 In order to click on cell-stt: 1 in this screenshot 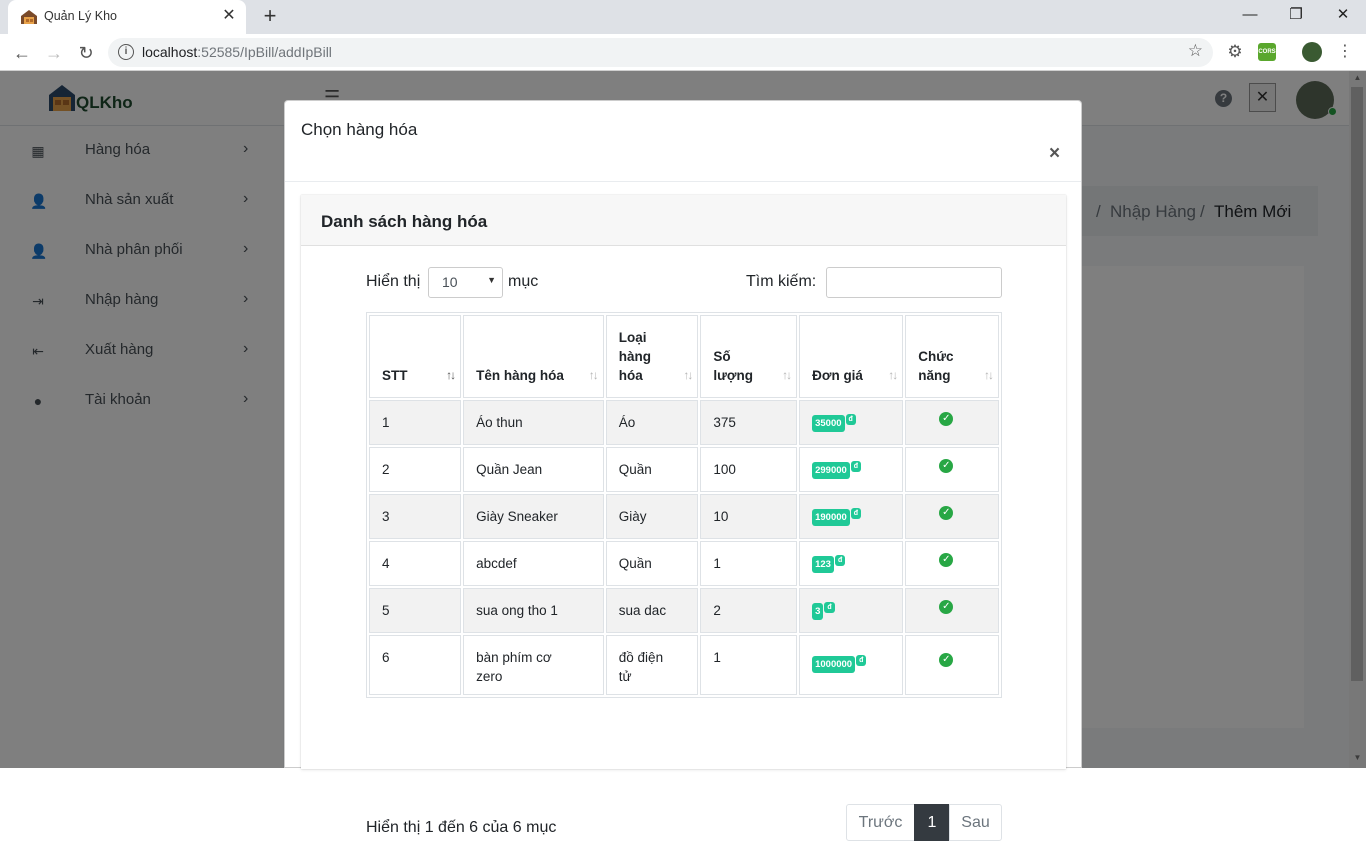, I will do `click(415, 422)`.